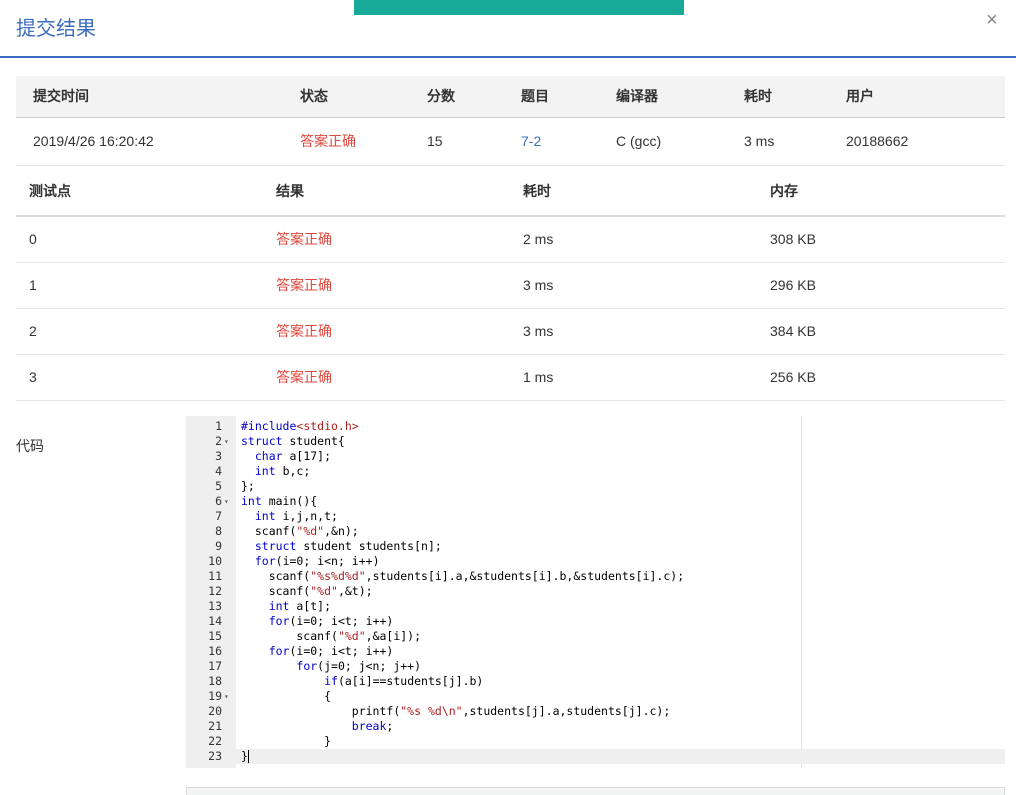 The image size is (1016, 795). What do you see at coordinates (925, 97) in the screenshot?
I see `header-user: 用户` at bounding box center [925, 97].